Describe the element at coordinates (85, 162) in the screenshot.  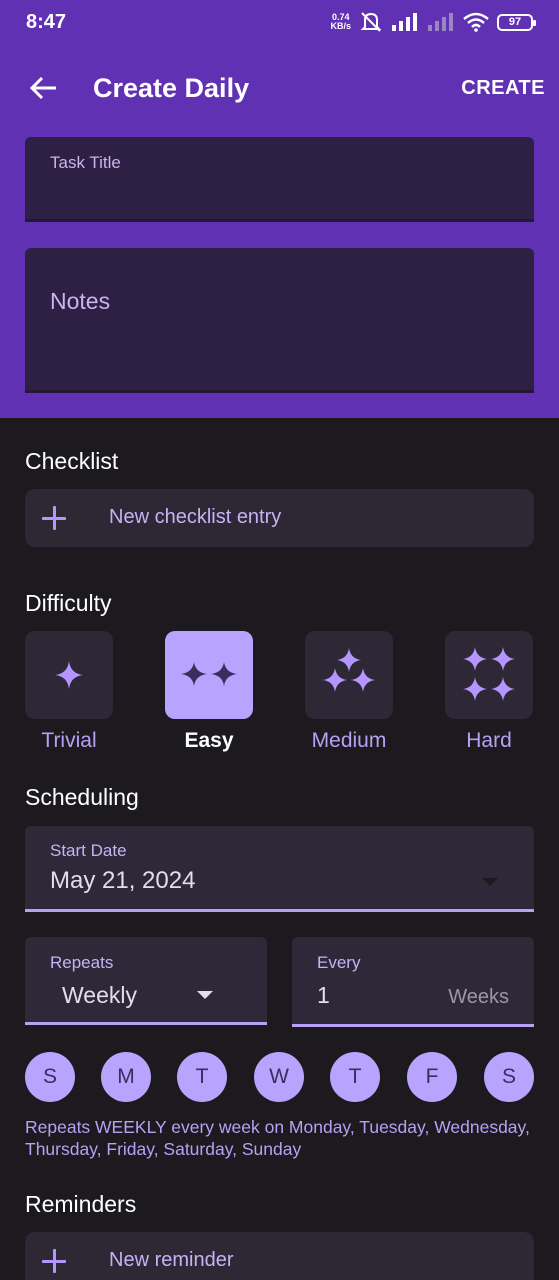
I see `task-title-label: Task Title` at that location.